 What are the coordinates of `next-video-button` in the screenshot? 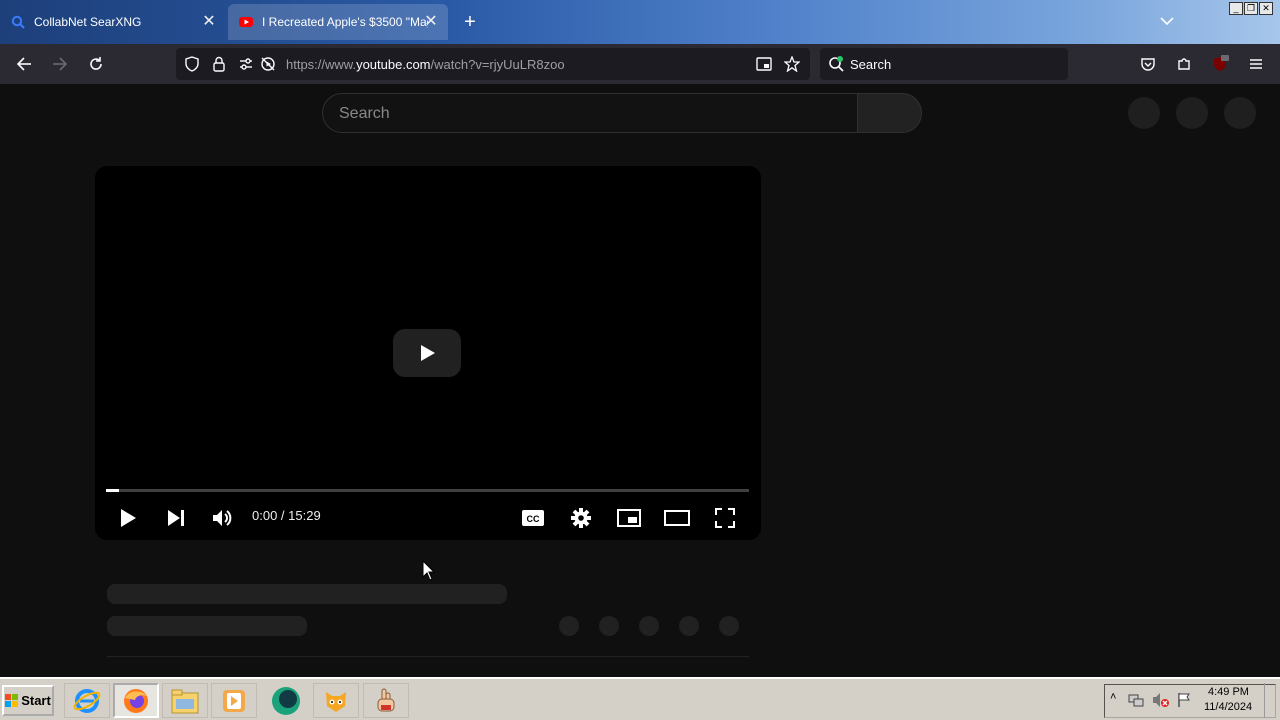 It's located at (176, 518).